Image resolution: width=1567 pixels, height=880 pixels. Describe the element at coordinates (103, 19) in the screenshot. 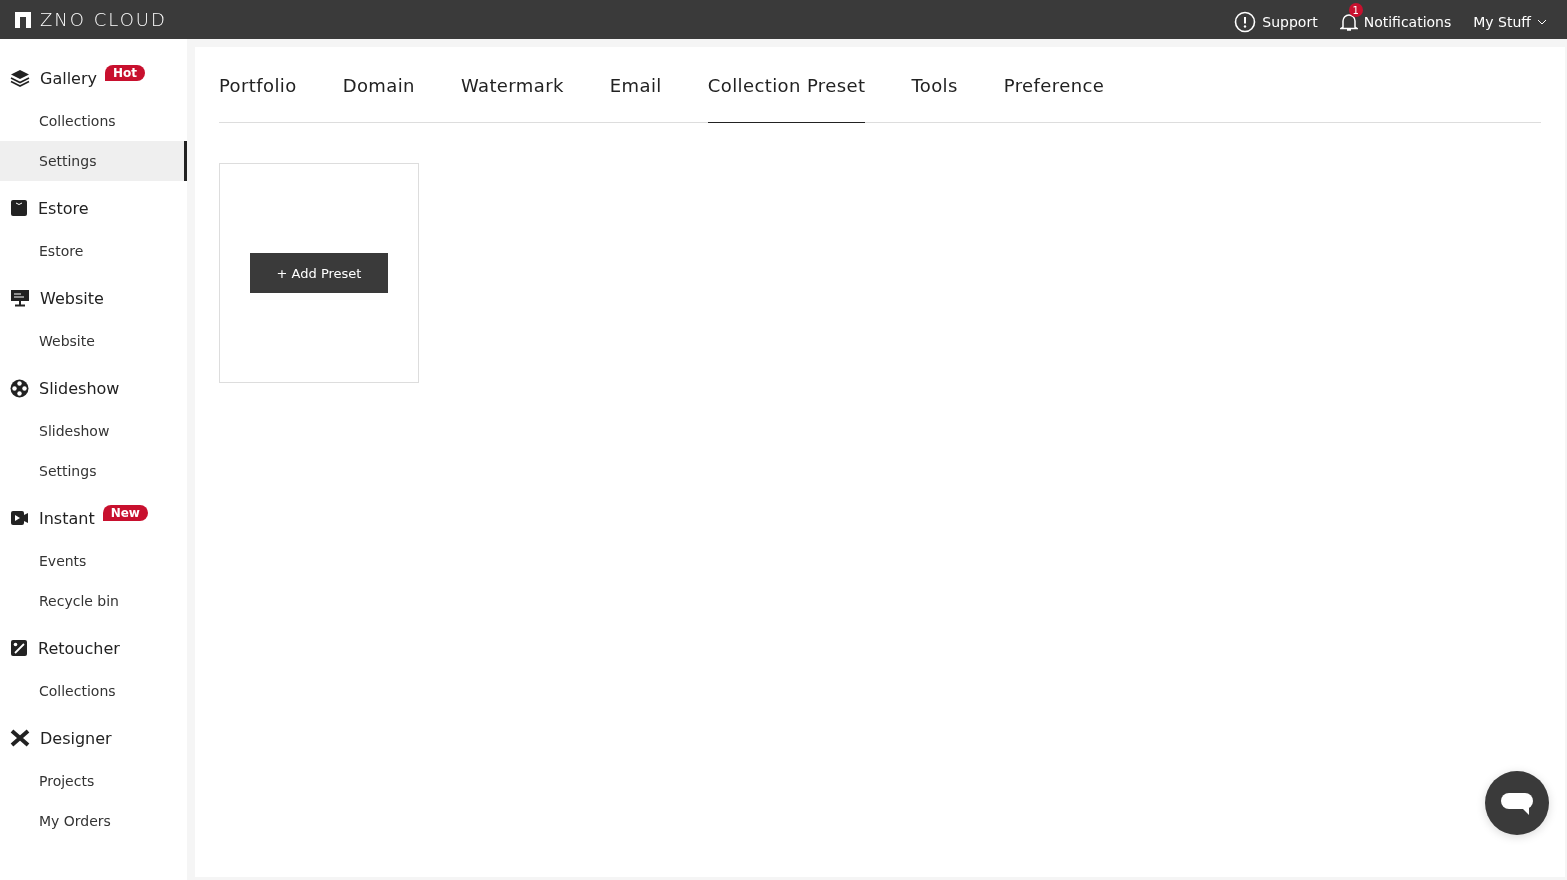

I see `logo-text: ZNO CLOUD` at that location.